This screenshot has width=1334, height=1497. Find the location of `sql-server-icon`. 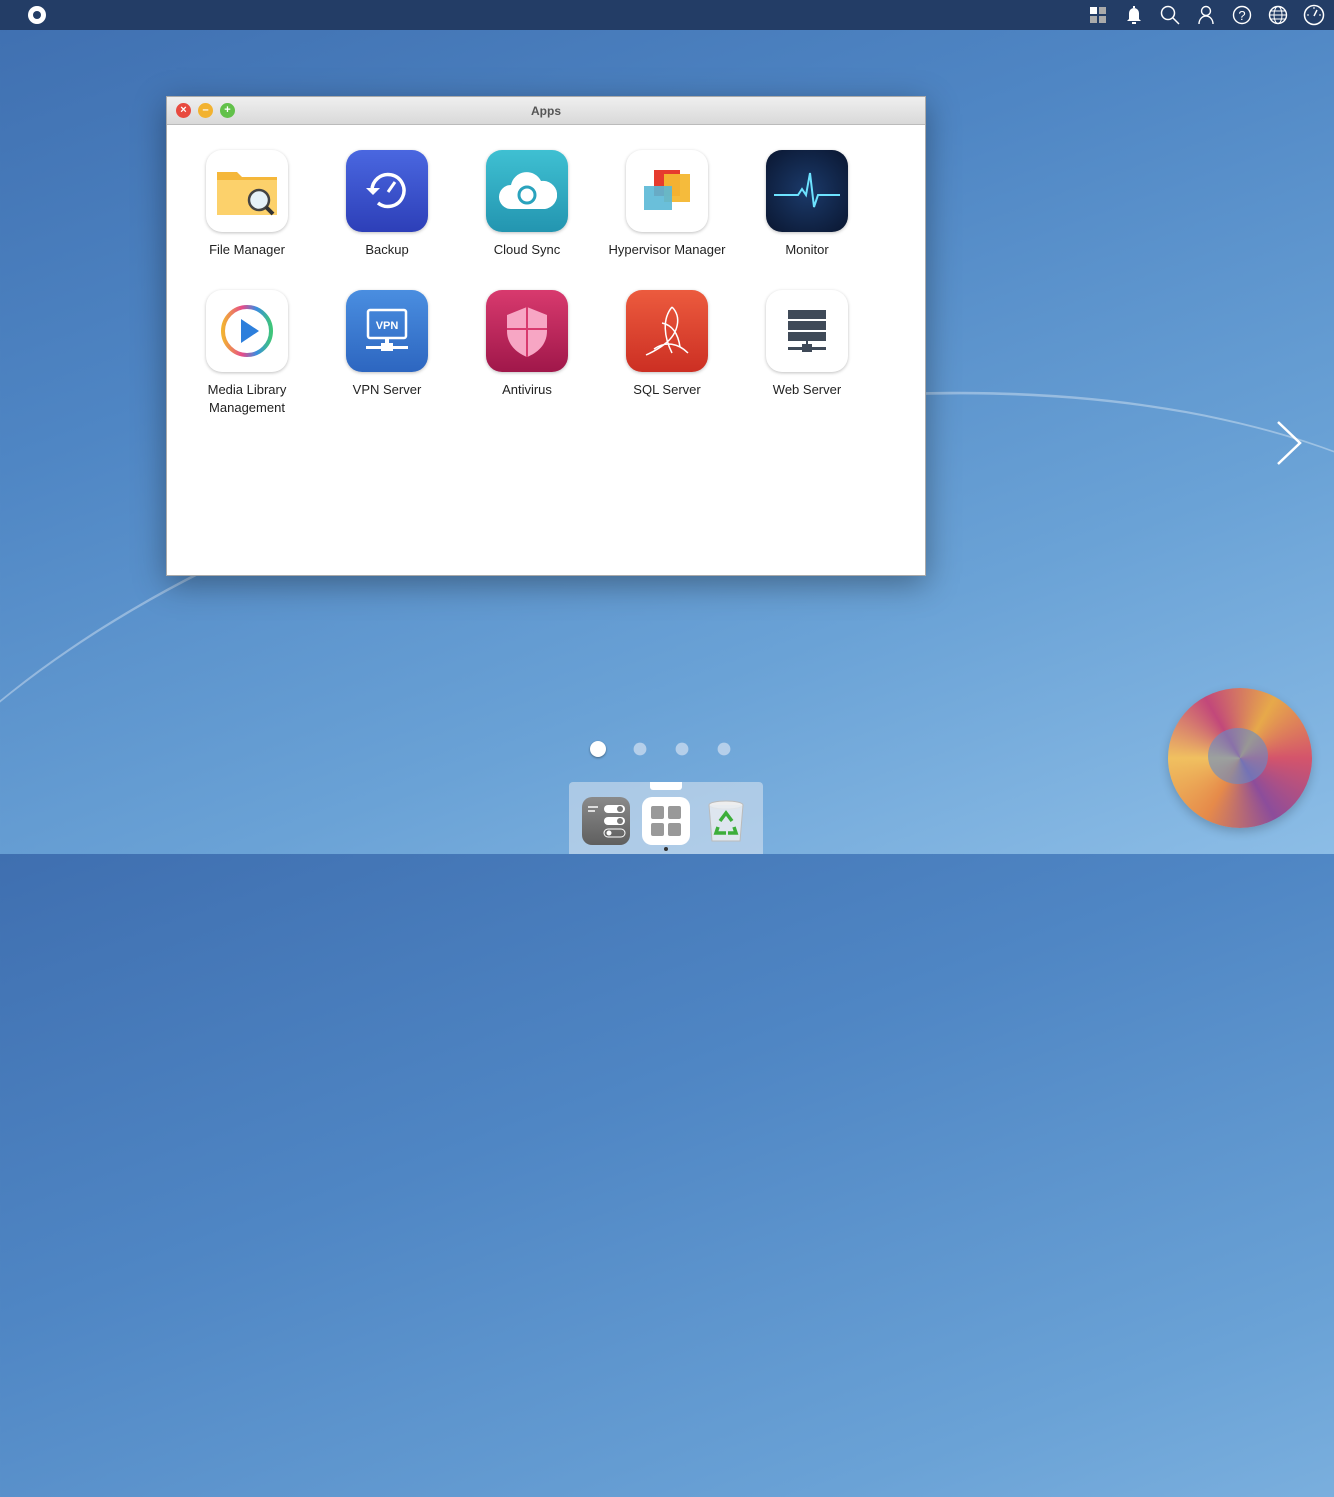

sql-server-icon is located at coordinates (667, 331).